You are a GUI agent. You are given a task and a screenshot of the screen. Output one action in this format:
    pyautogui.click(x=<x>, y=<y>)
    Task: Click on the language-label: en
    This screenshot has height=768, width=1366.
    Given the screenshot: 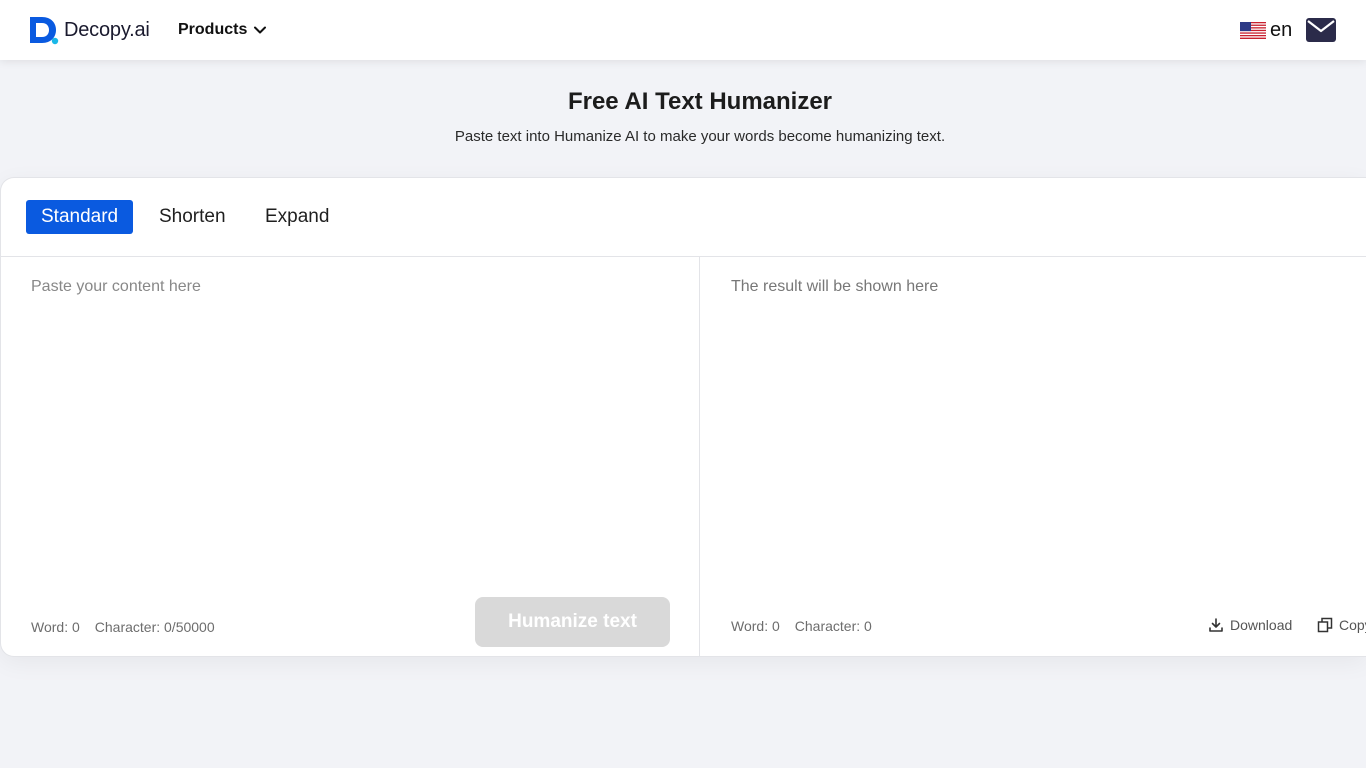 What is the action you would take?
    pyautogui.click(x=1281, y=29)
    